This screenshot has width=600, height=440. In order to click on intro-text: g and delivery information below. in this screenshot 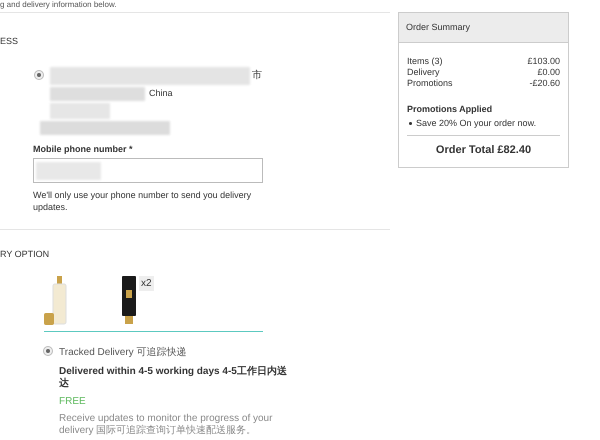, I will do `click(58, 4)`.